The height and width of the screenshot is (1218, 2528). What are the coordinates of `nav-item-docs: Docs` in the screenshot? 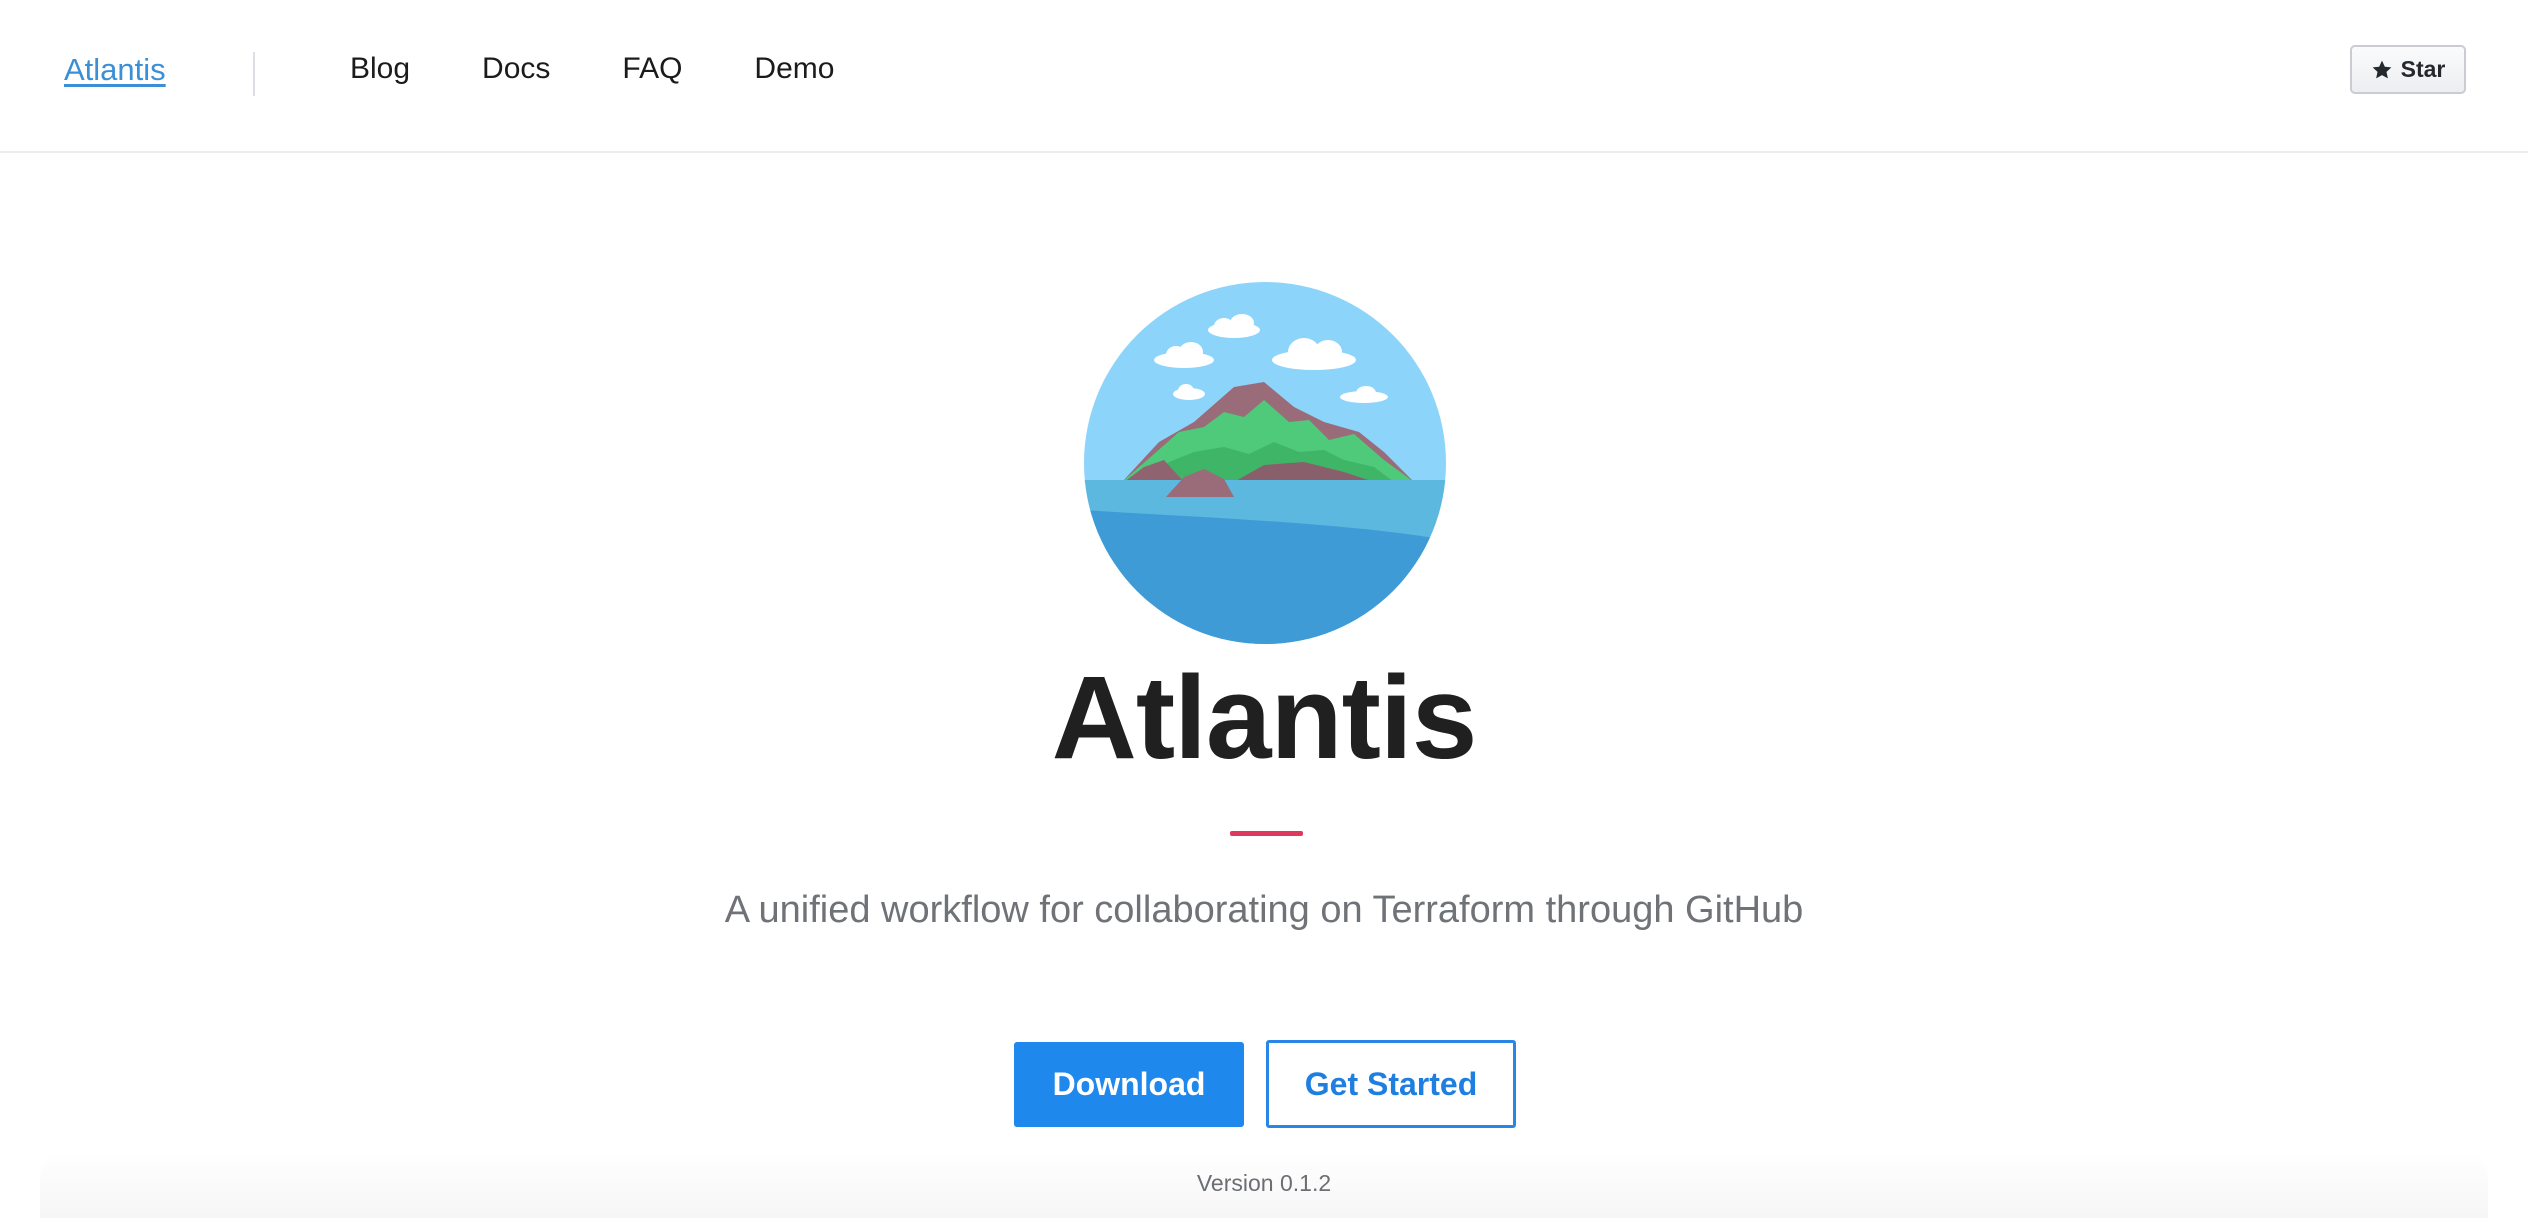 It's located at (516, 69).